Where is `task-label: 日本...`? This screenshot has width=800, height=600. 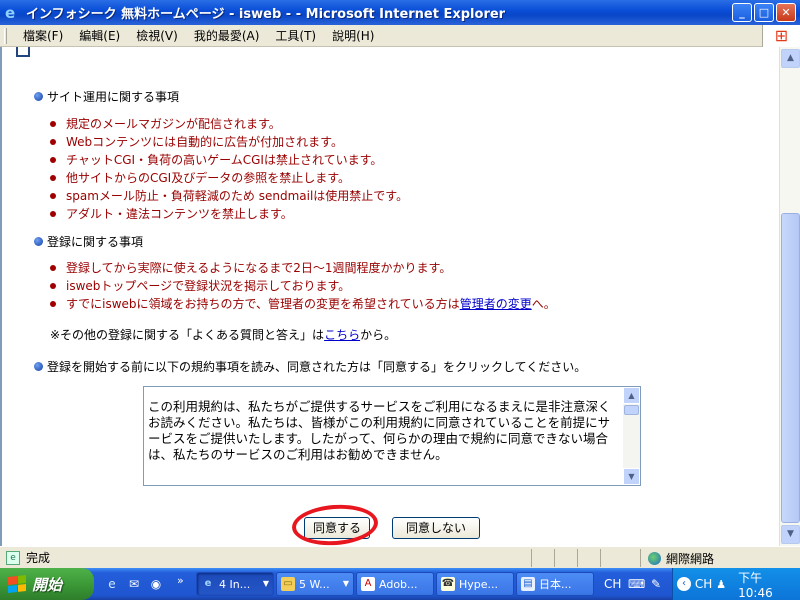
task-label: 日本... is located at coordinates (555, 584).